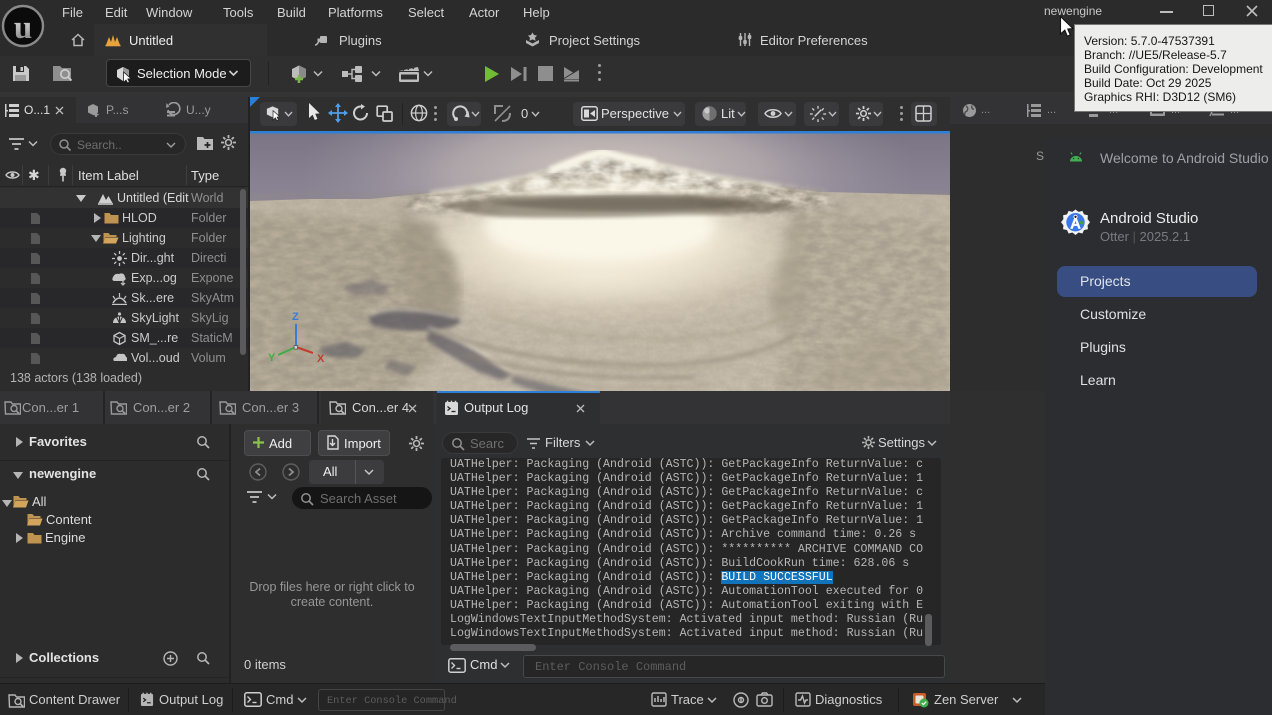 The width and height of the screenshot is (1272, 715). I want to click on svg-text: u, so click(23, 28).